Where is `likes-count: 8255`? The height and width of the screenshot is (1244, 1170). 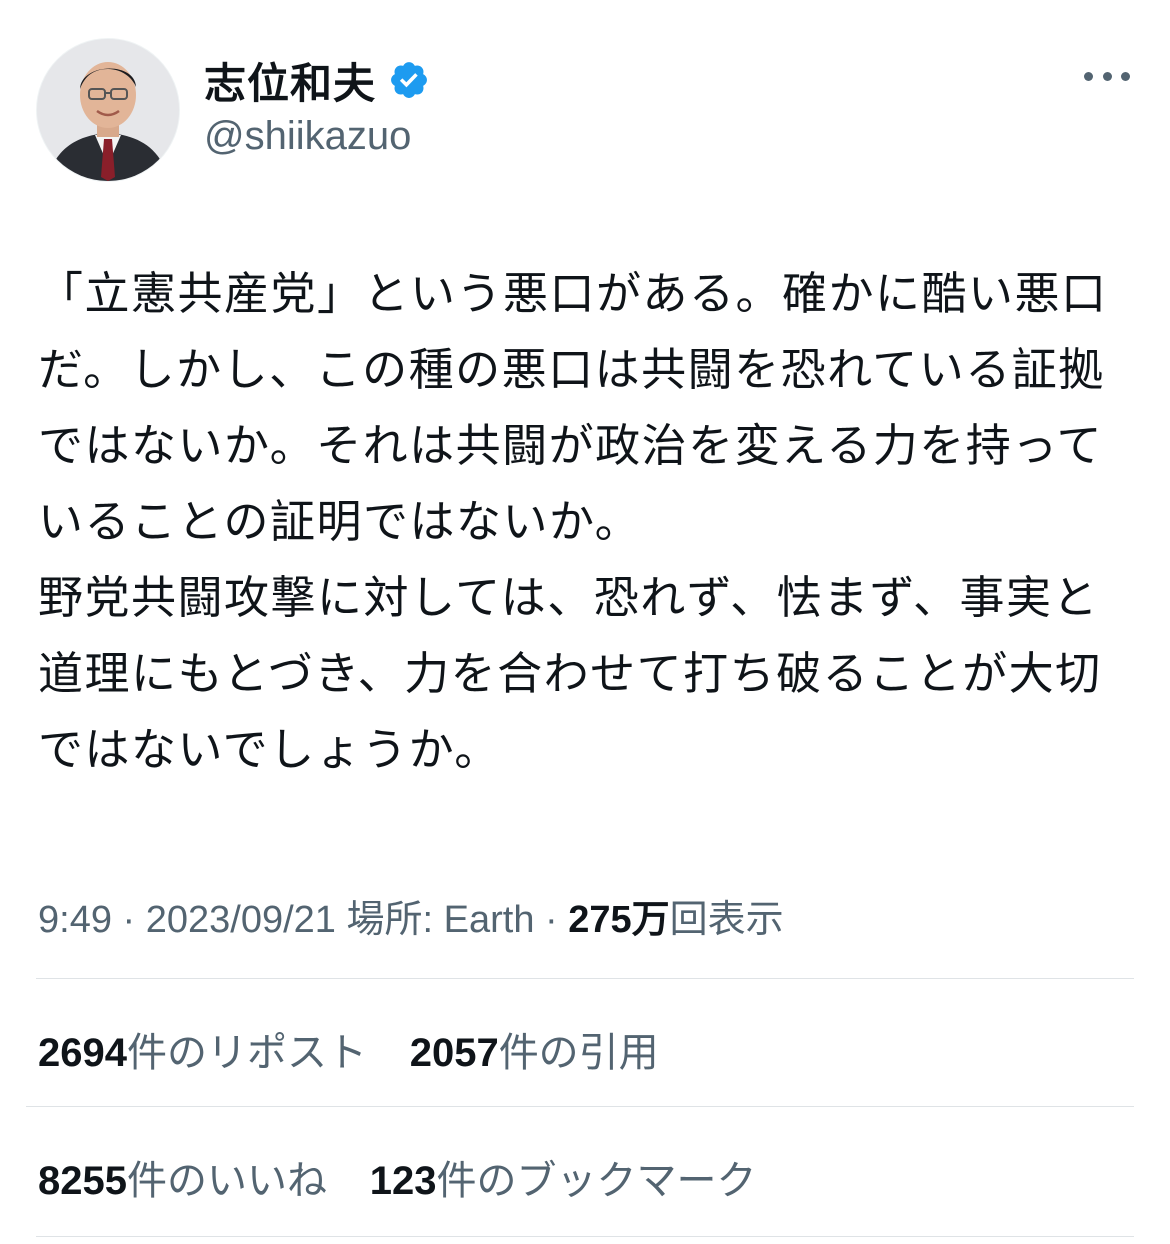 likes-count: 8255 is located at coordinates (82, 1181).